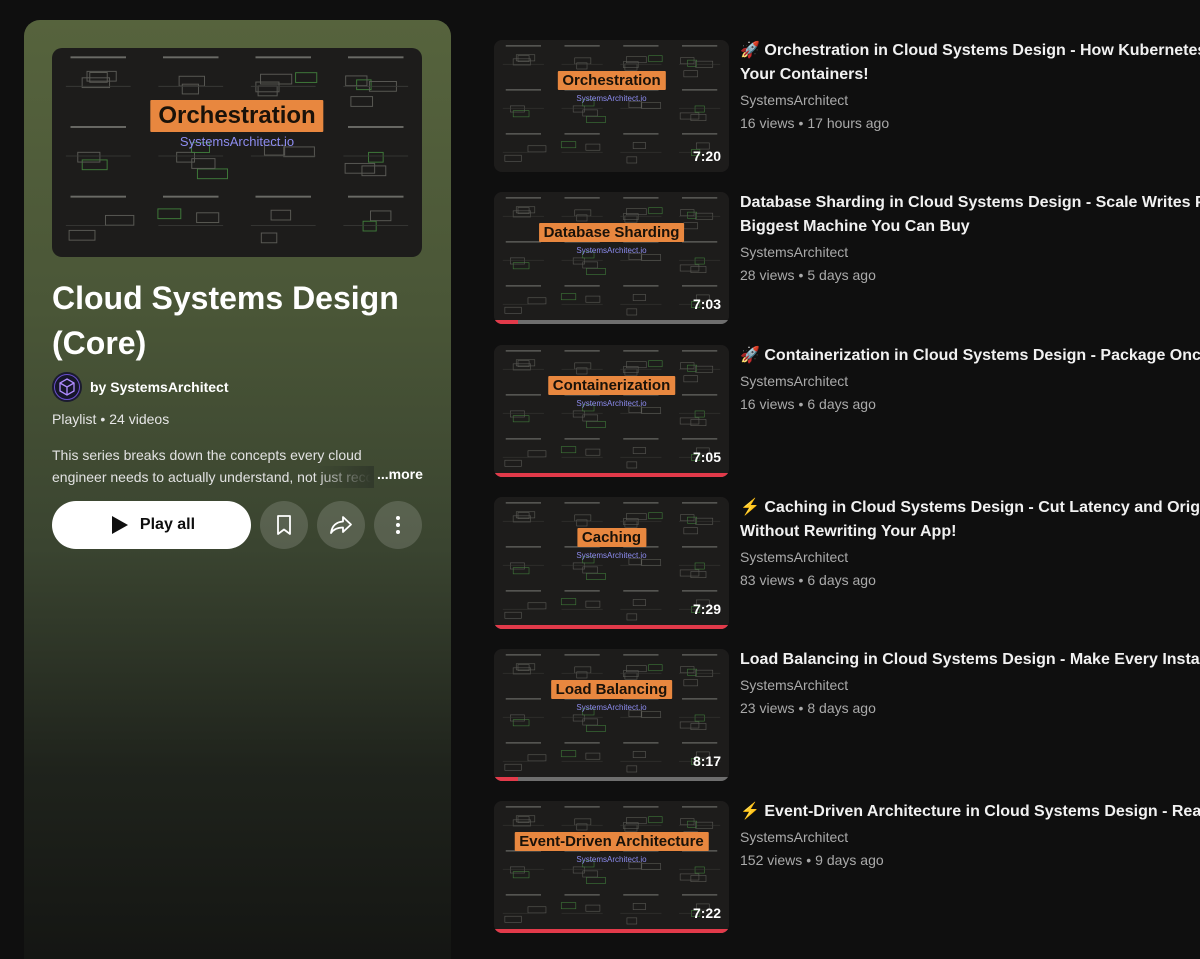  I want to click on video-stats: 16 views • 17 hours ago, so click(970, 123).